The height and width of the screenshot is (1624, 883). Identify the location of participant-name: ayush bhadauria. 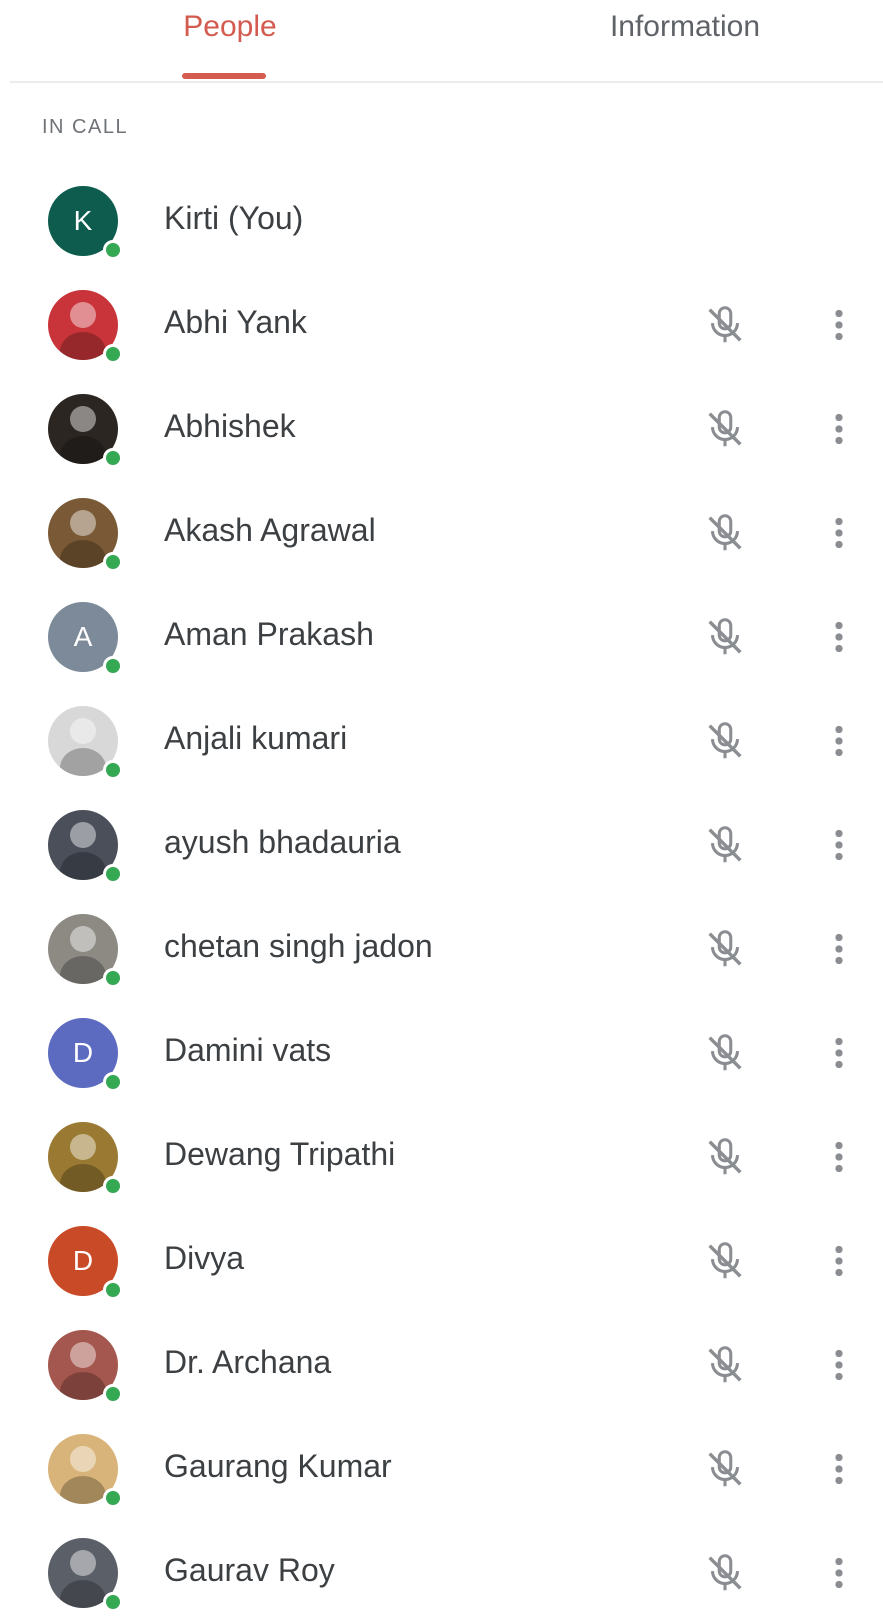
(282, 842).